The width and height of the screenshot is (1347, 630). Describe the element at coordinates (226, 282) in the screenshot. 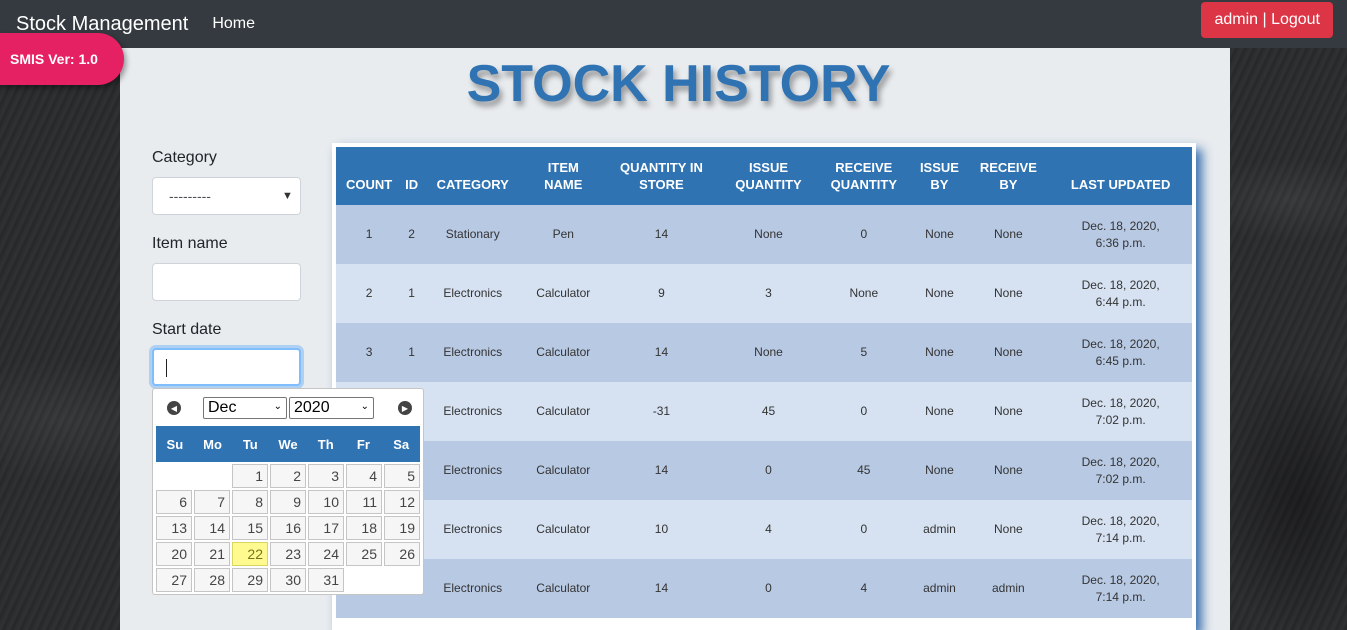

I see `item-name-input` at that location.